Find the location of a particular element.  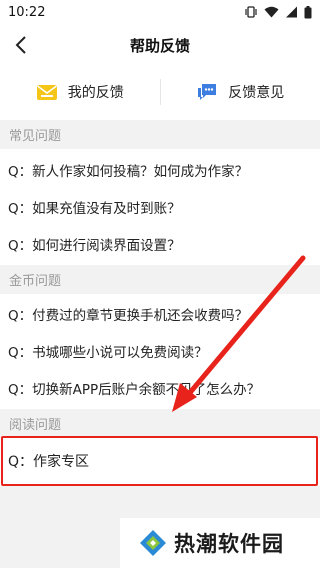

chat-icon is located at coordinates (207, 92).